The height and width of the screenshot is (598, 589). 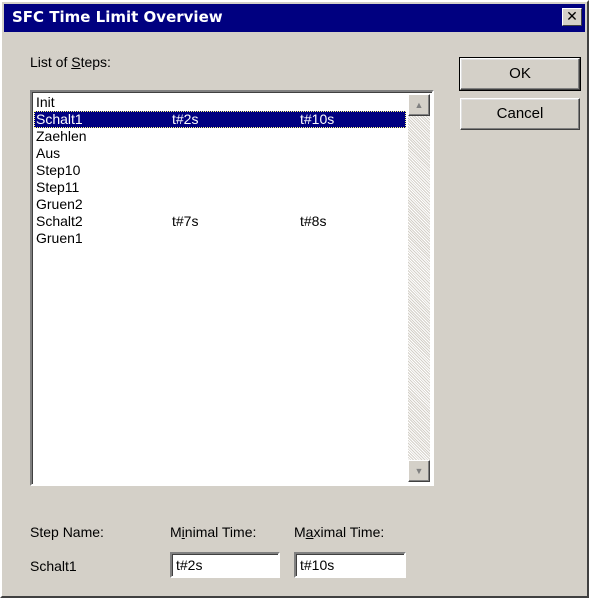 What do you see at coordinates (53, 566) in the screenshot?
I see `step-name-value: Schalt1` at bounding box center [53, 566].